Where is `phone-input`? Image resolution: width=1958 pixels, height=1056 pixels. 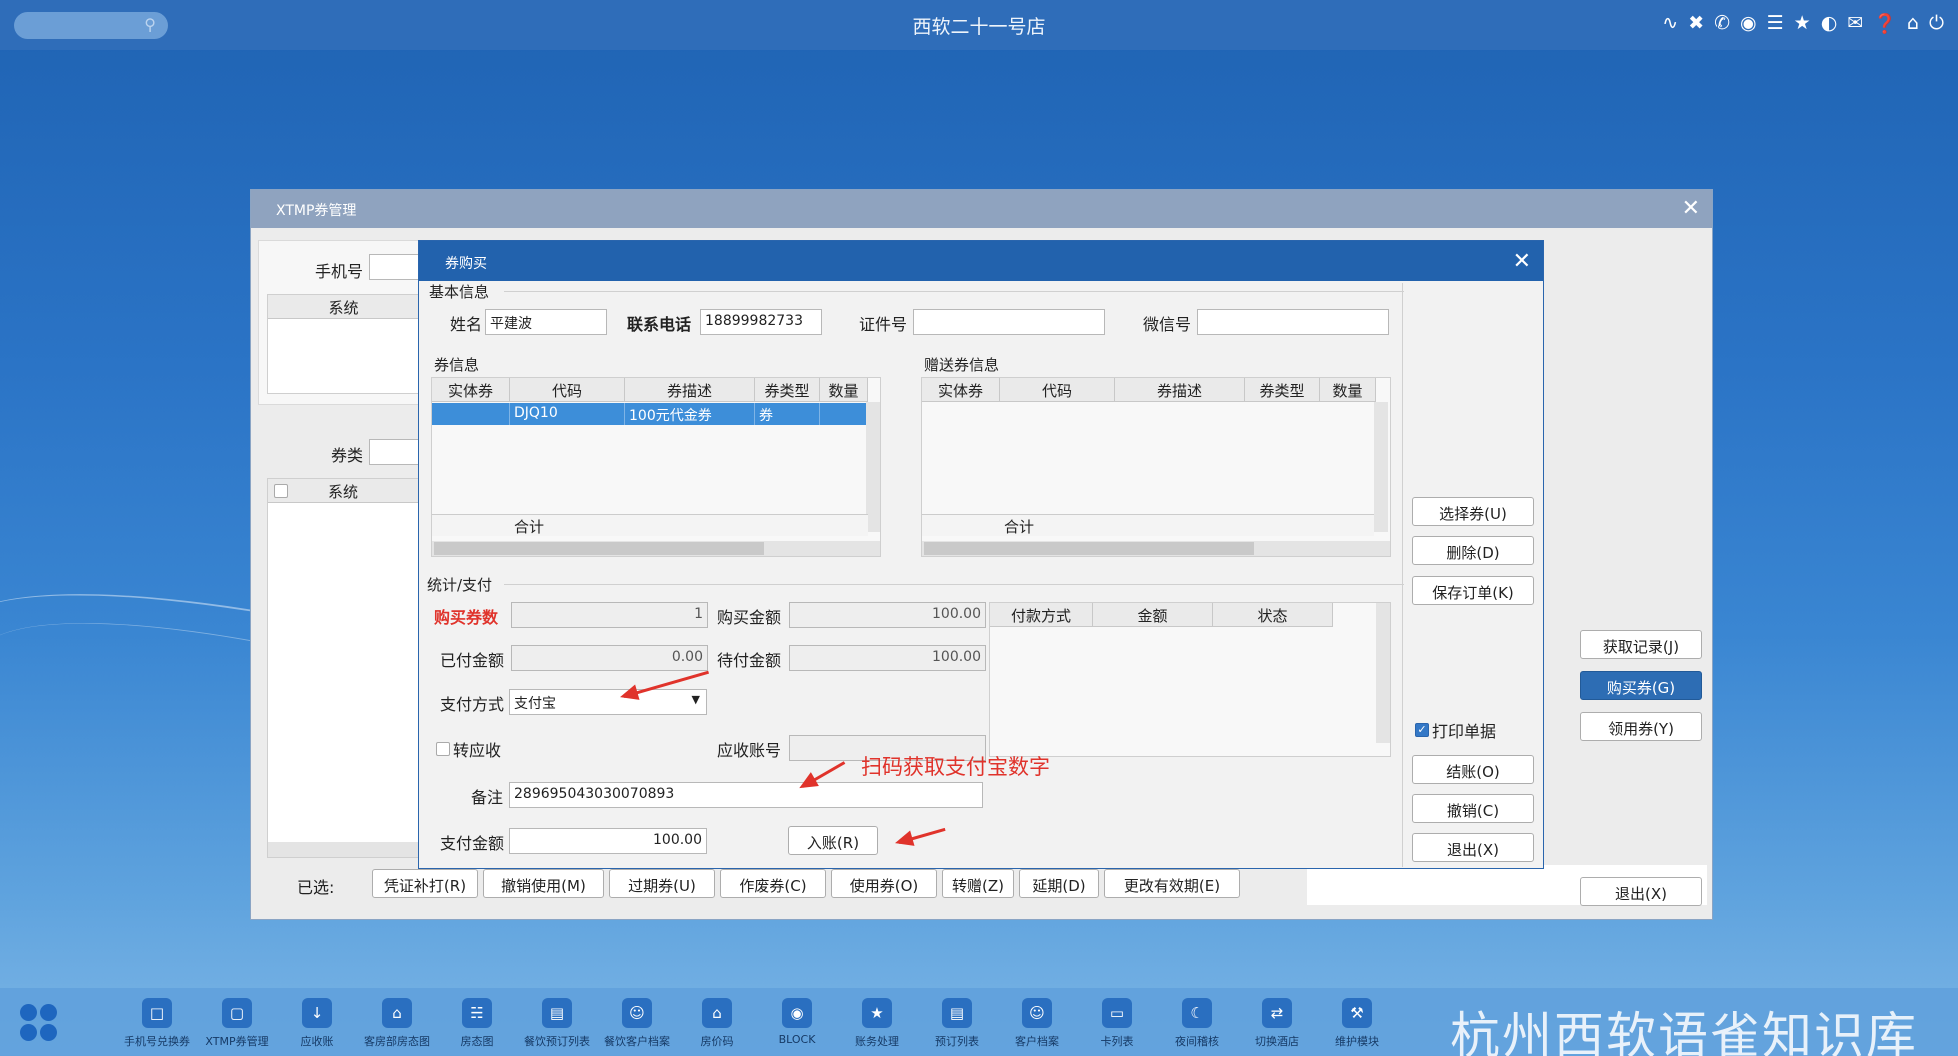 phone-input is located at coordinates (394, 267).